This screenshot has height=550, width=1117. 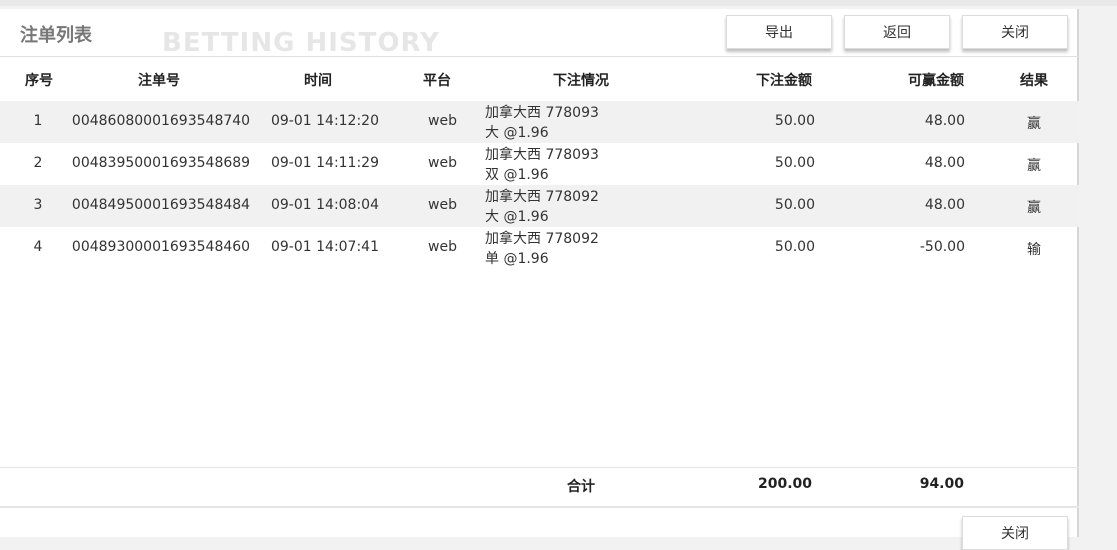 What do you see at coordinates (539, 507) in the screenshot?
I see `footer-divider` at bounding box center [539, 507].